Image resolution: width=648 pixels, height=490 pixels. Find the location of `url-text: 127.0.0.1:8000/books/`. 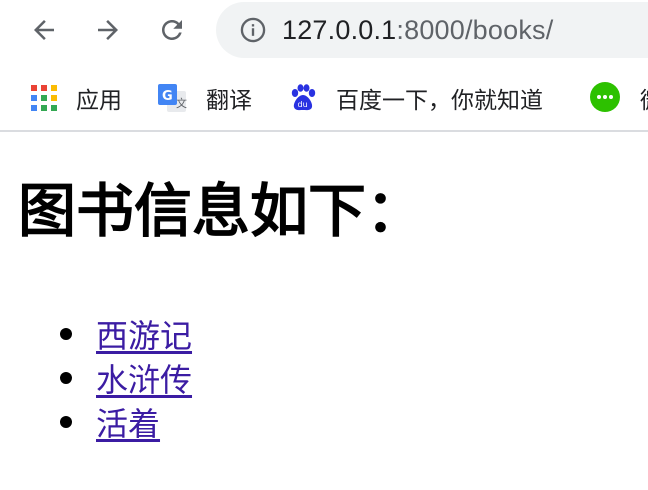

url-text: 127.0.0.1:8000/books/ is located at coordinates (417, 30).